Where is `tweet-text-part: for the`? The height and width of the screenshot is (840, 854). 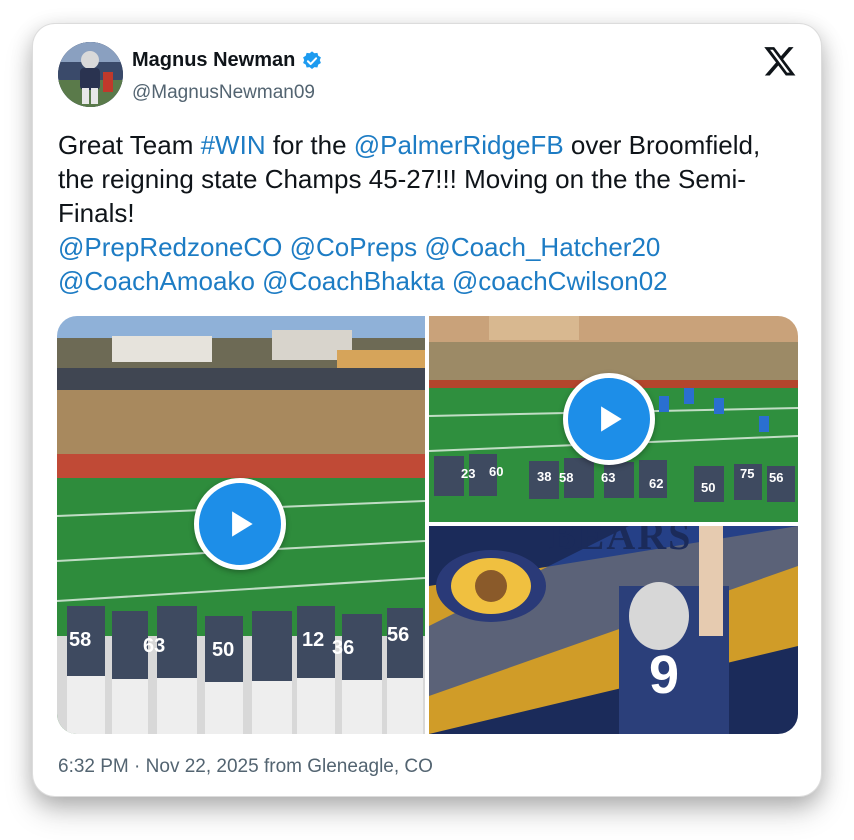
tweet-text-part: for the is located at coordinates (309, 145).